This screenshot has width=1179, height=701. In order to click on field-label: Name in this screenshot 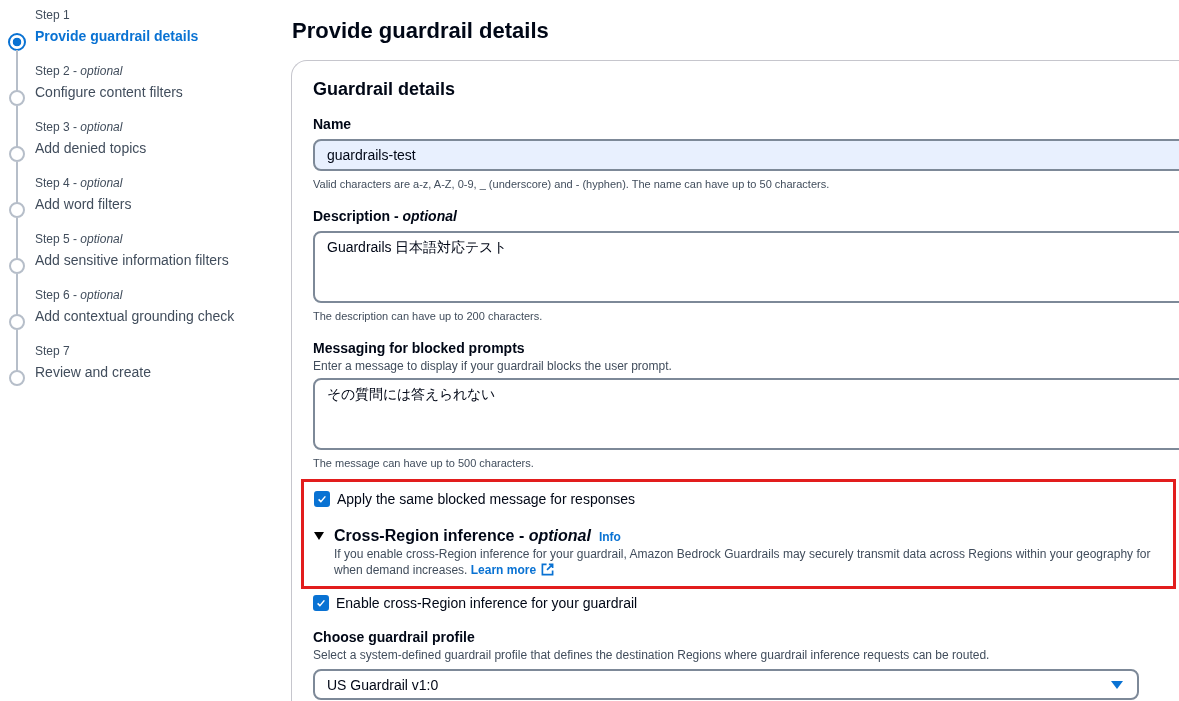, I will do `click(333, 124)`.